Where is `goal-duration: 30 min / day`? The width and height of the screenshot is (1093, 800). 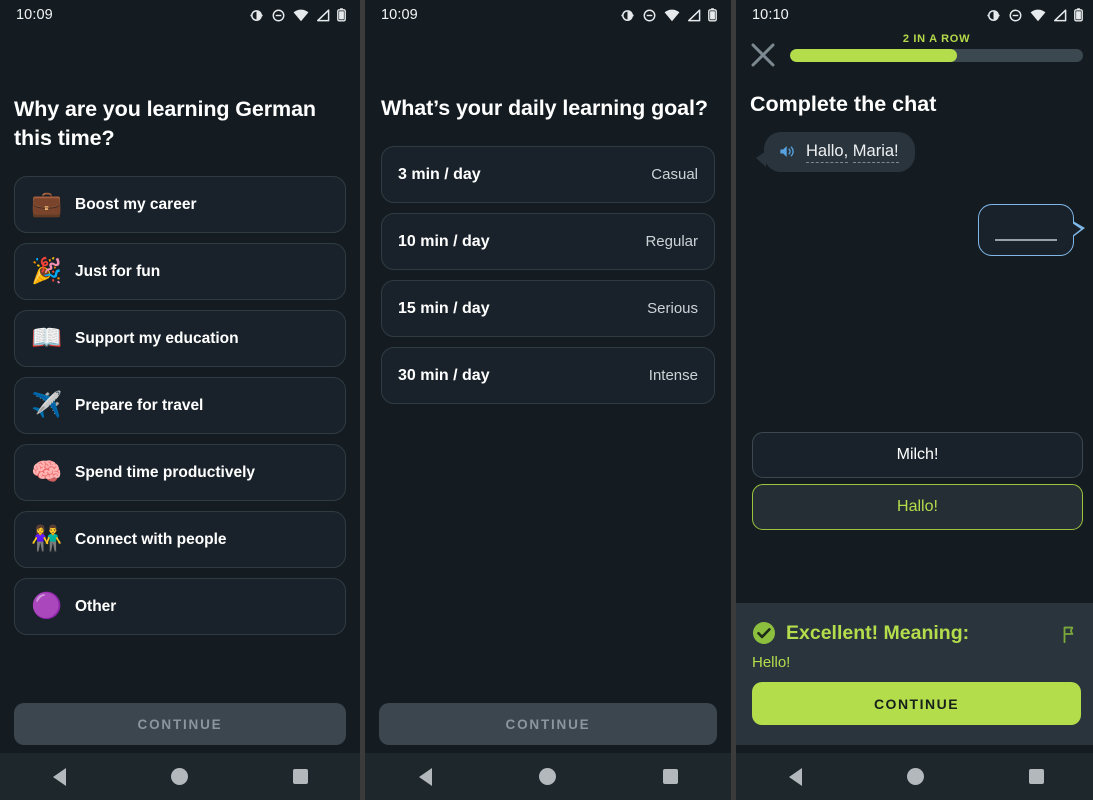 goal-duration: 30 min / day is located at coordinates (444, 375).